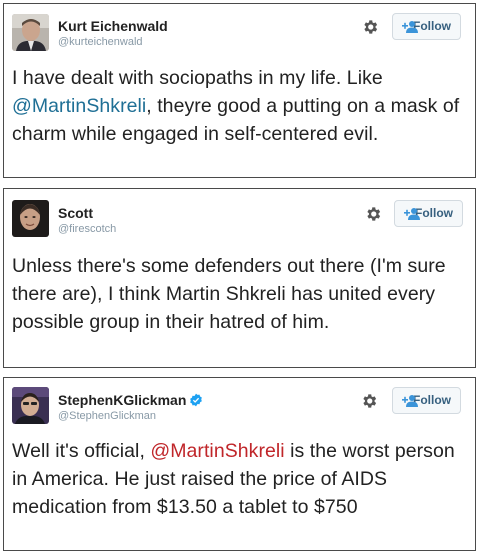  What do you see at coordinates (113, 26) in the screenshot?
I see `display-name: Kurt Eichenwald` at bounding box center [113, 26].